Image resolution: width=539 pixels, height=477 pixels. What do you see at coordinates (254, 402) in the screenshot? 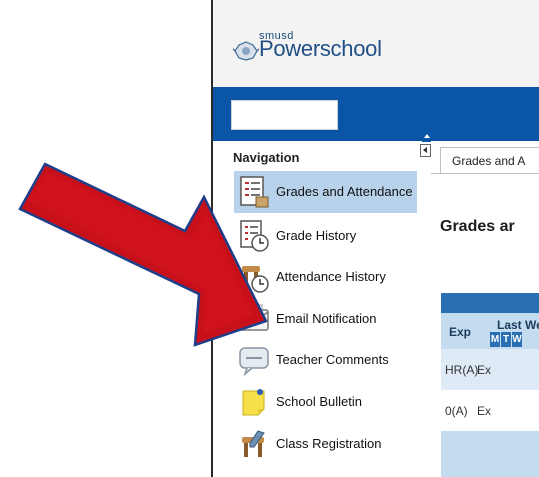
I see `school-bulletin-icon` at bounding box center [254, 402].